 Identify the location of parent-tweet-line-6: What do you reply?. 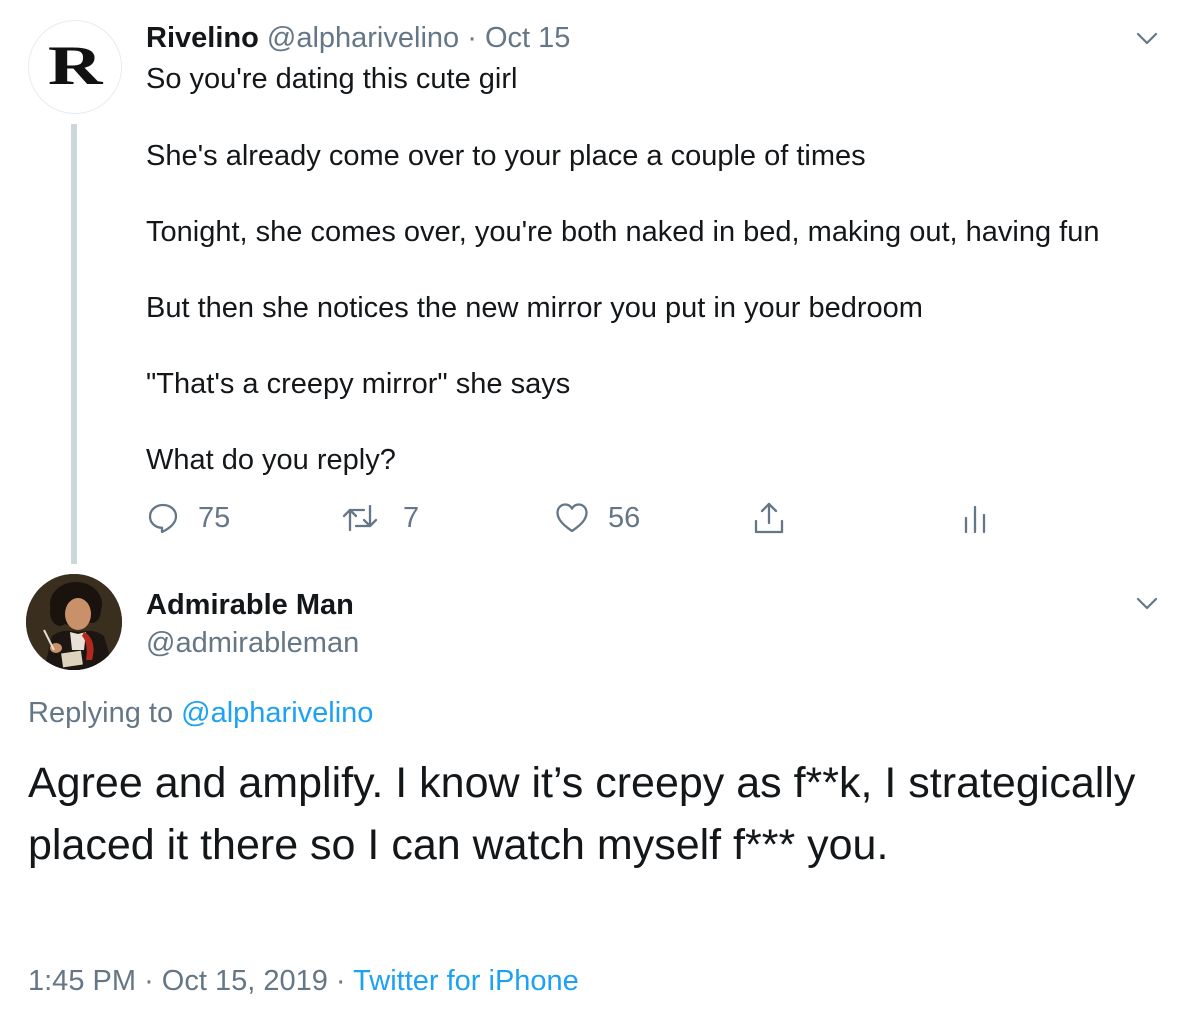
(271, 460).